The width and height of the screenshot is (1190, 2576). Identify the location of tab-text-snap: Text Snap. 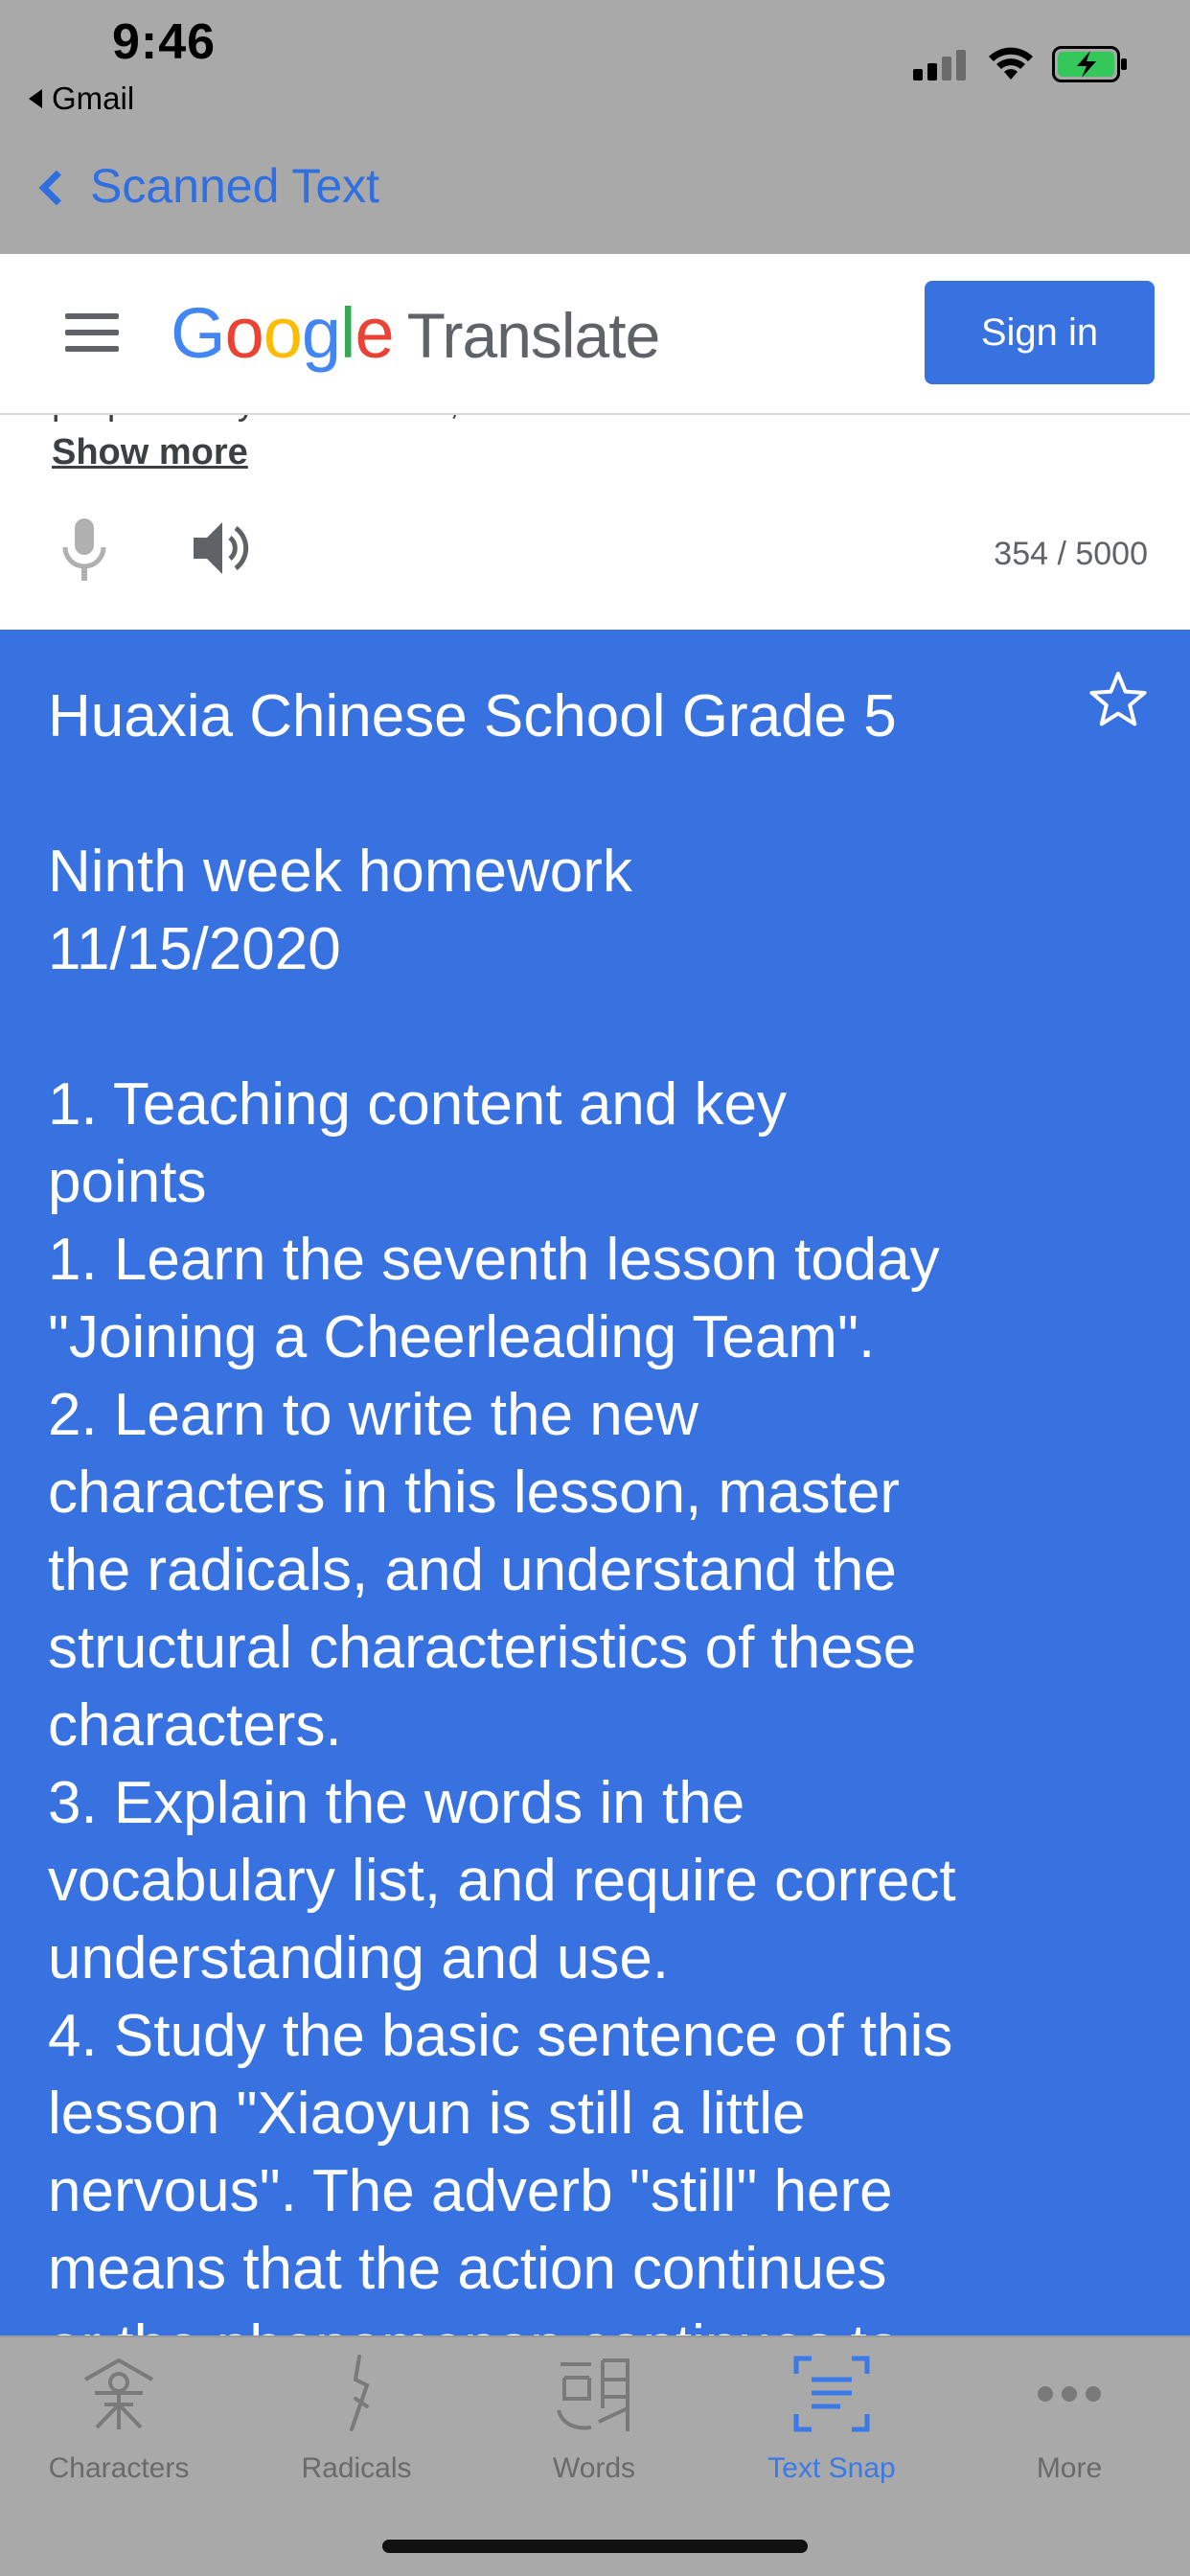
(832, 2427).